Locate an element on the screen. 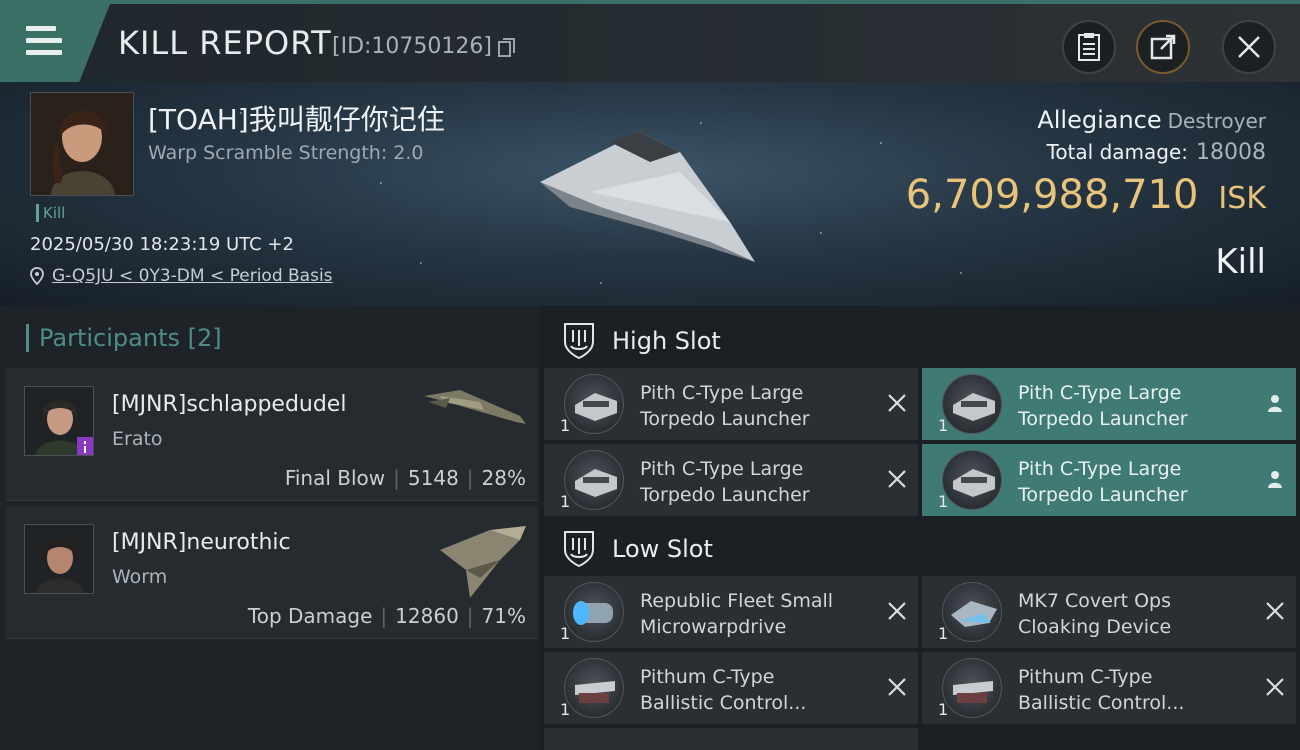  map-pin-icon is located at coordinates (37, 276).